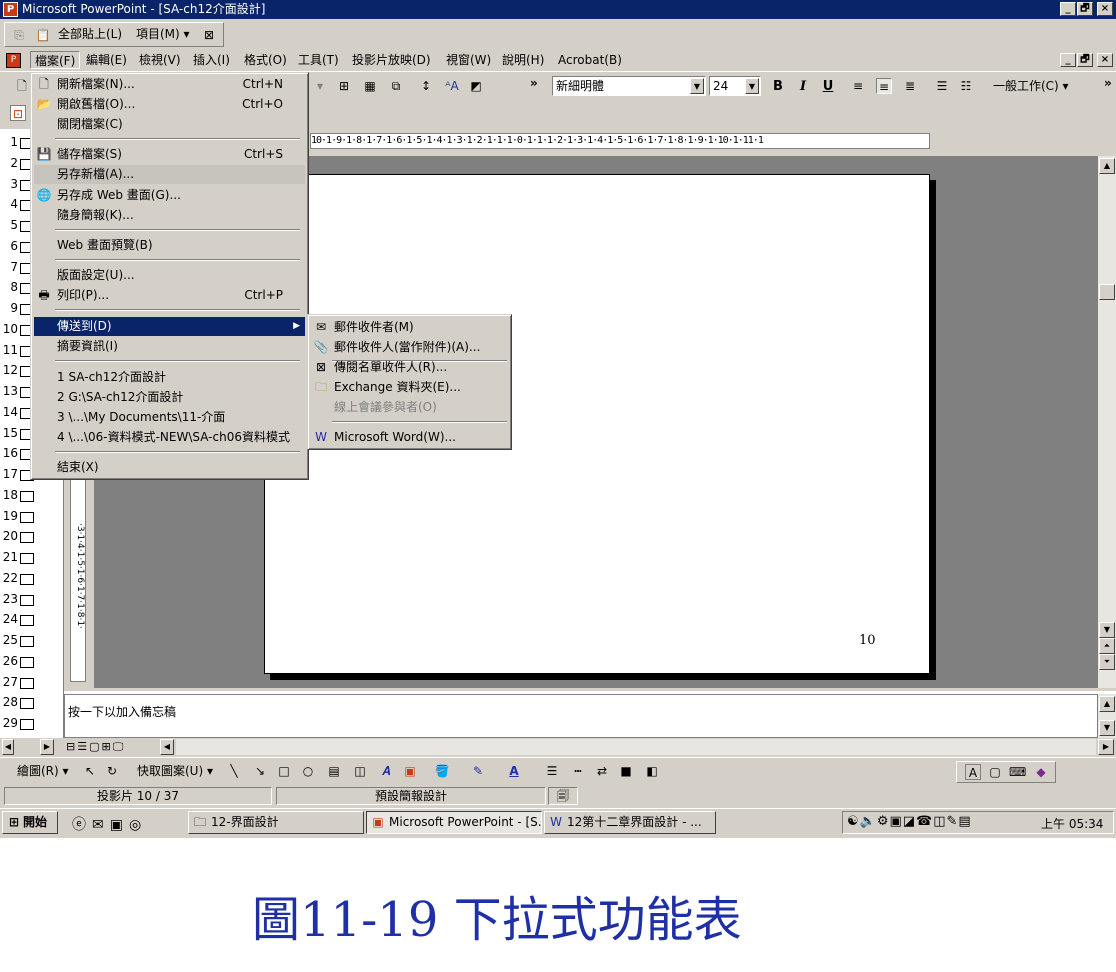 Image resolution: width=1116 pixels, height=972 pixels. I want to click on powerpoint-app-icon: P, so click(10, 9).